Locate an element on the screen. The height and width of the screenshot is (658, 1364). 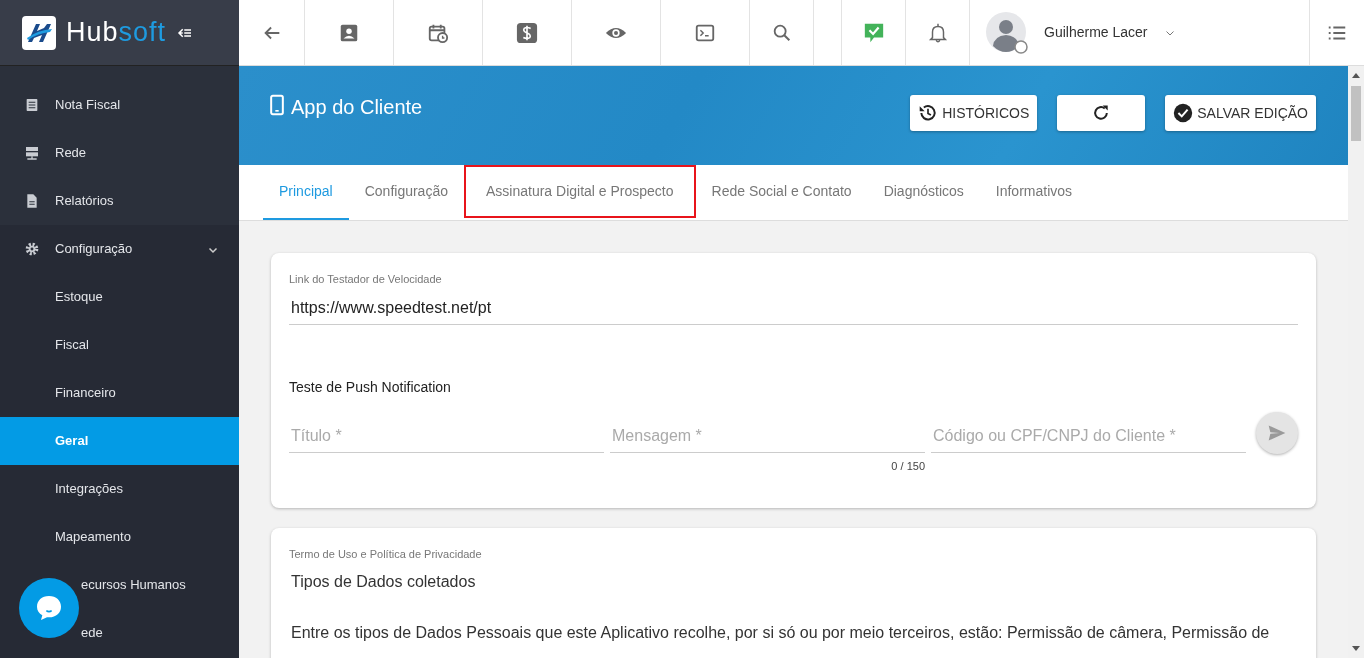
tab: Assinatura Digital e Prospecto is located at coordinates (580, 192).